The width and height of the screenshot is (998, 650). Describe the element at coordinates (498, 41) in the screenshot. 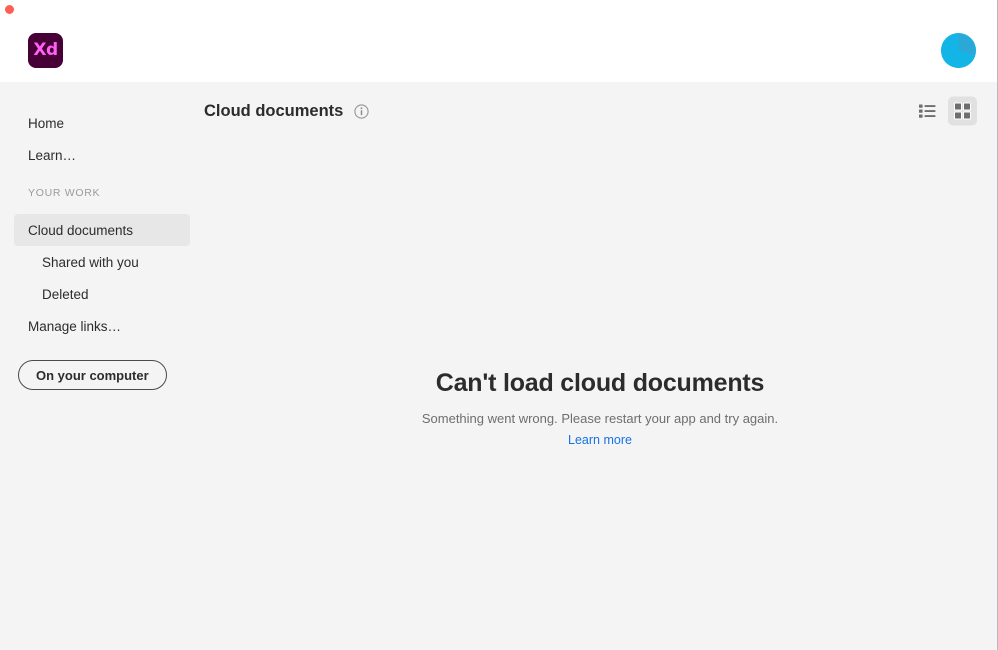

I see `title-bar: Xd` at that location.